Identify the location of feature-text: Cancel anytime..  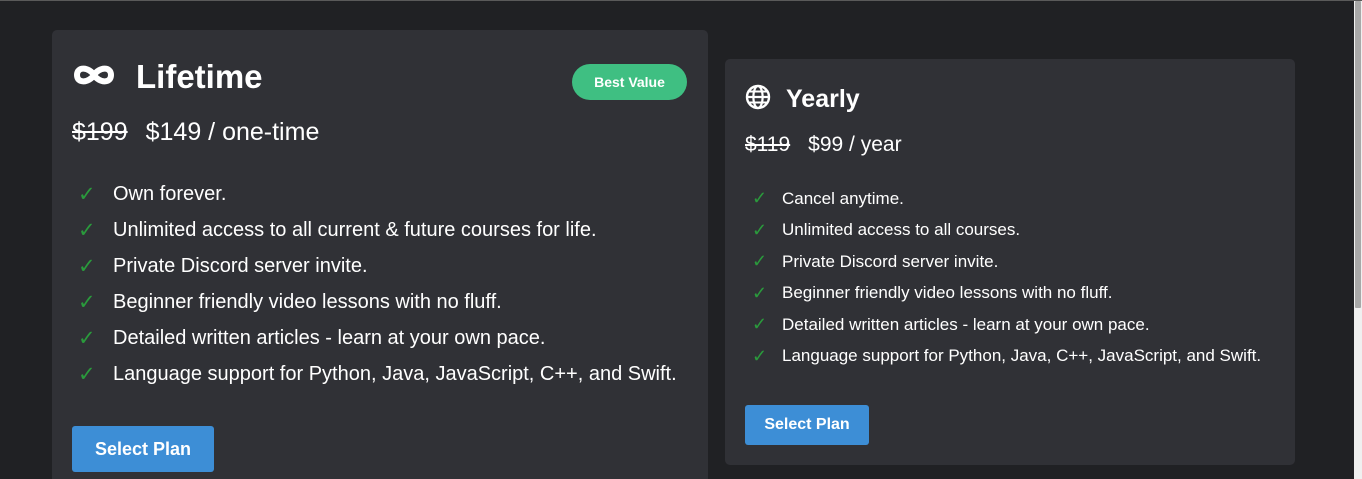
(843, 198).